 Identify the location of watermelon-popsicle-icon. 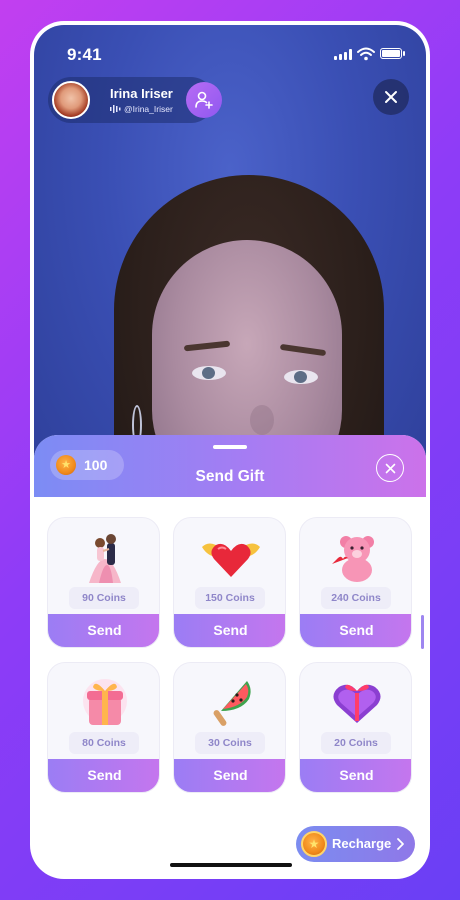
(229, 702).